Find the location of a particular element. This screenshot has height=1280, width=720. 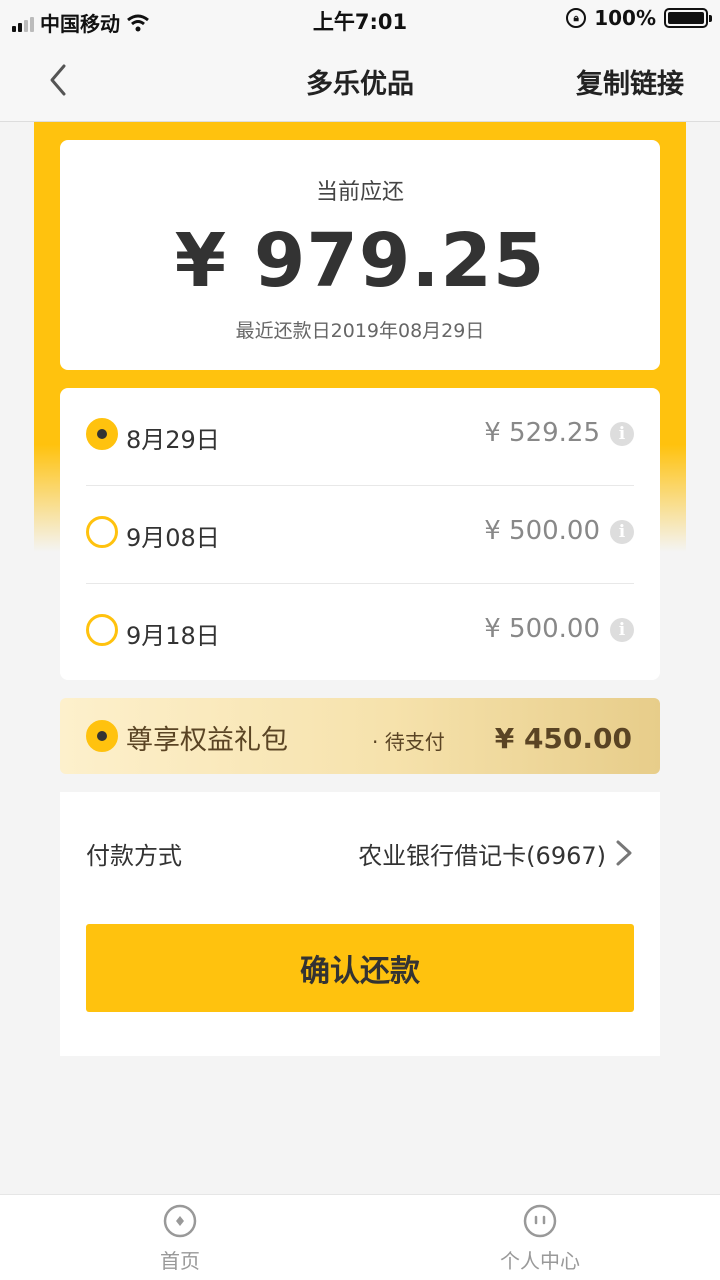

due-date: 最近还款日2019年08月29日 is located at coordinates (360, 331).